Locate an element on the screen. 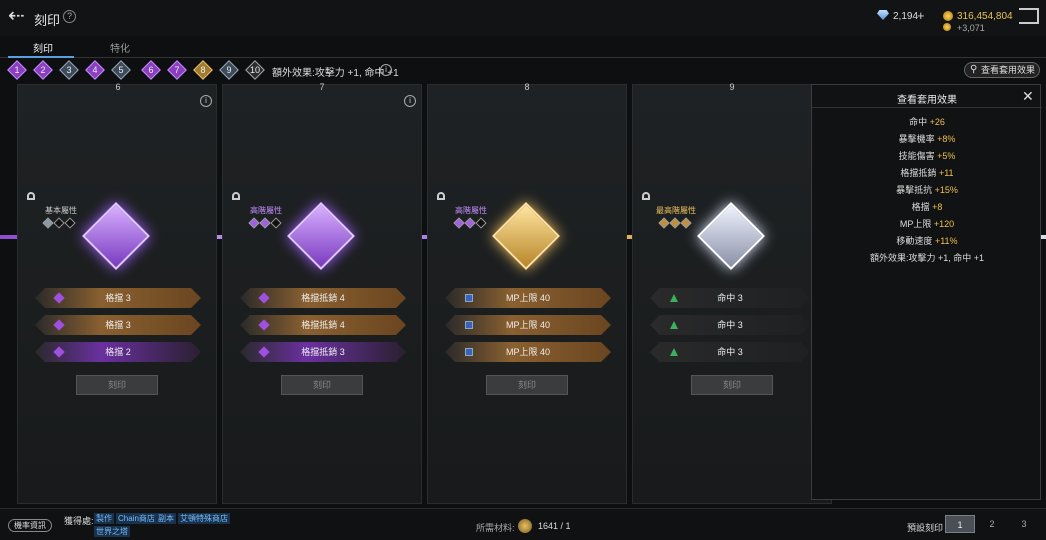  tab-specialize: 特化 is located at coordinates (120, 47).